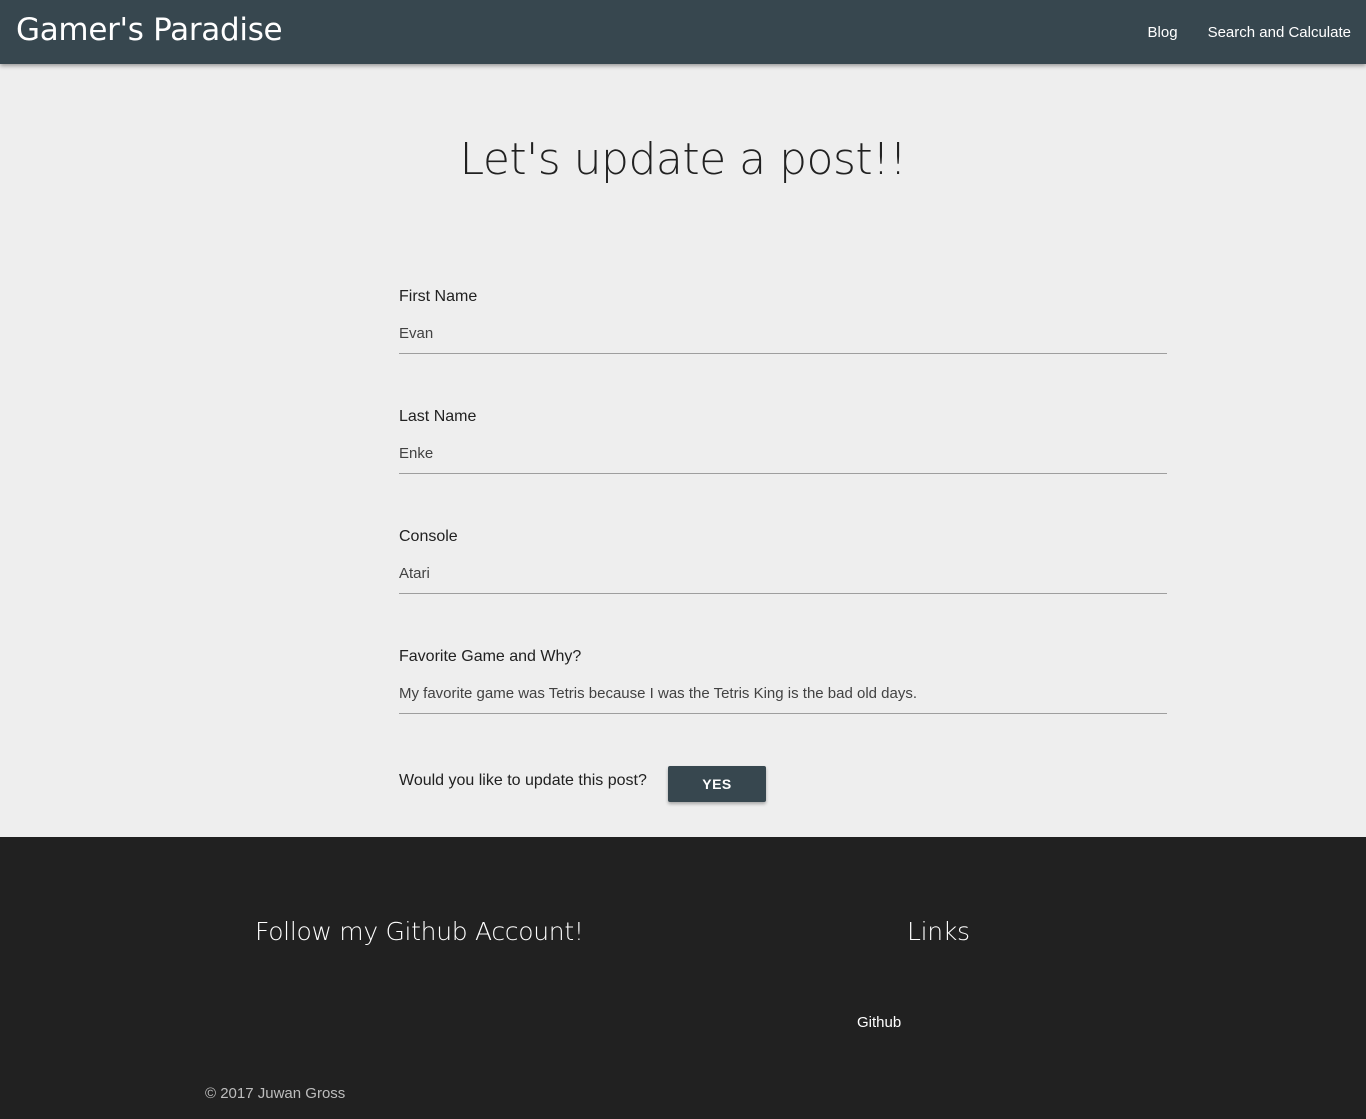 The width and height of the screenshot is (1366, 1119). I want to click on first-name-field-group: First Name, so click(783, 333).